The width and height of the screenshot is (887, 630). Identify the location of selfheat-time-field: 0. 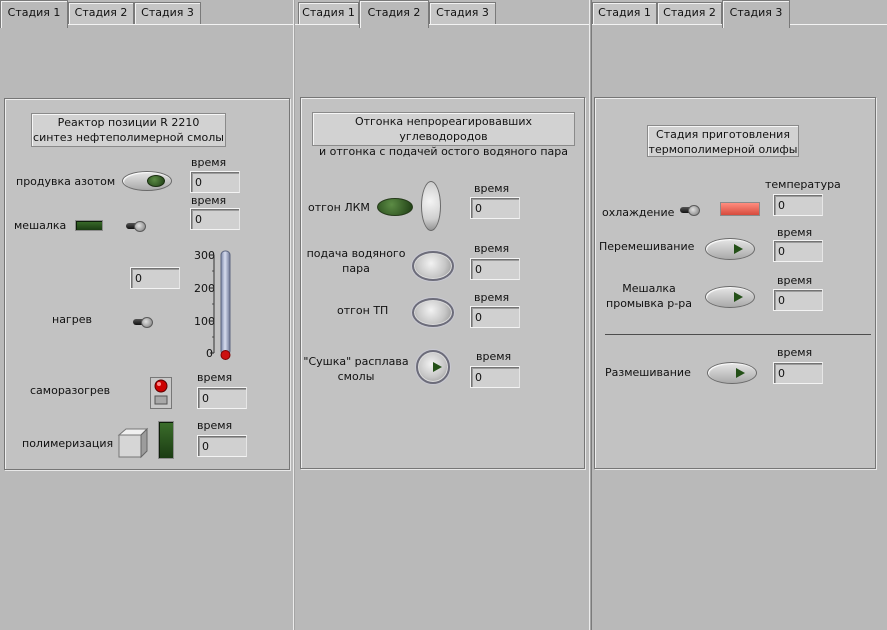
(222, 398).